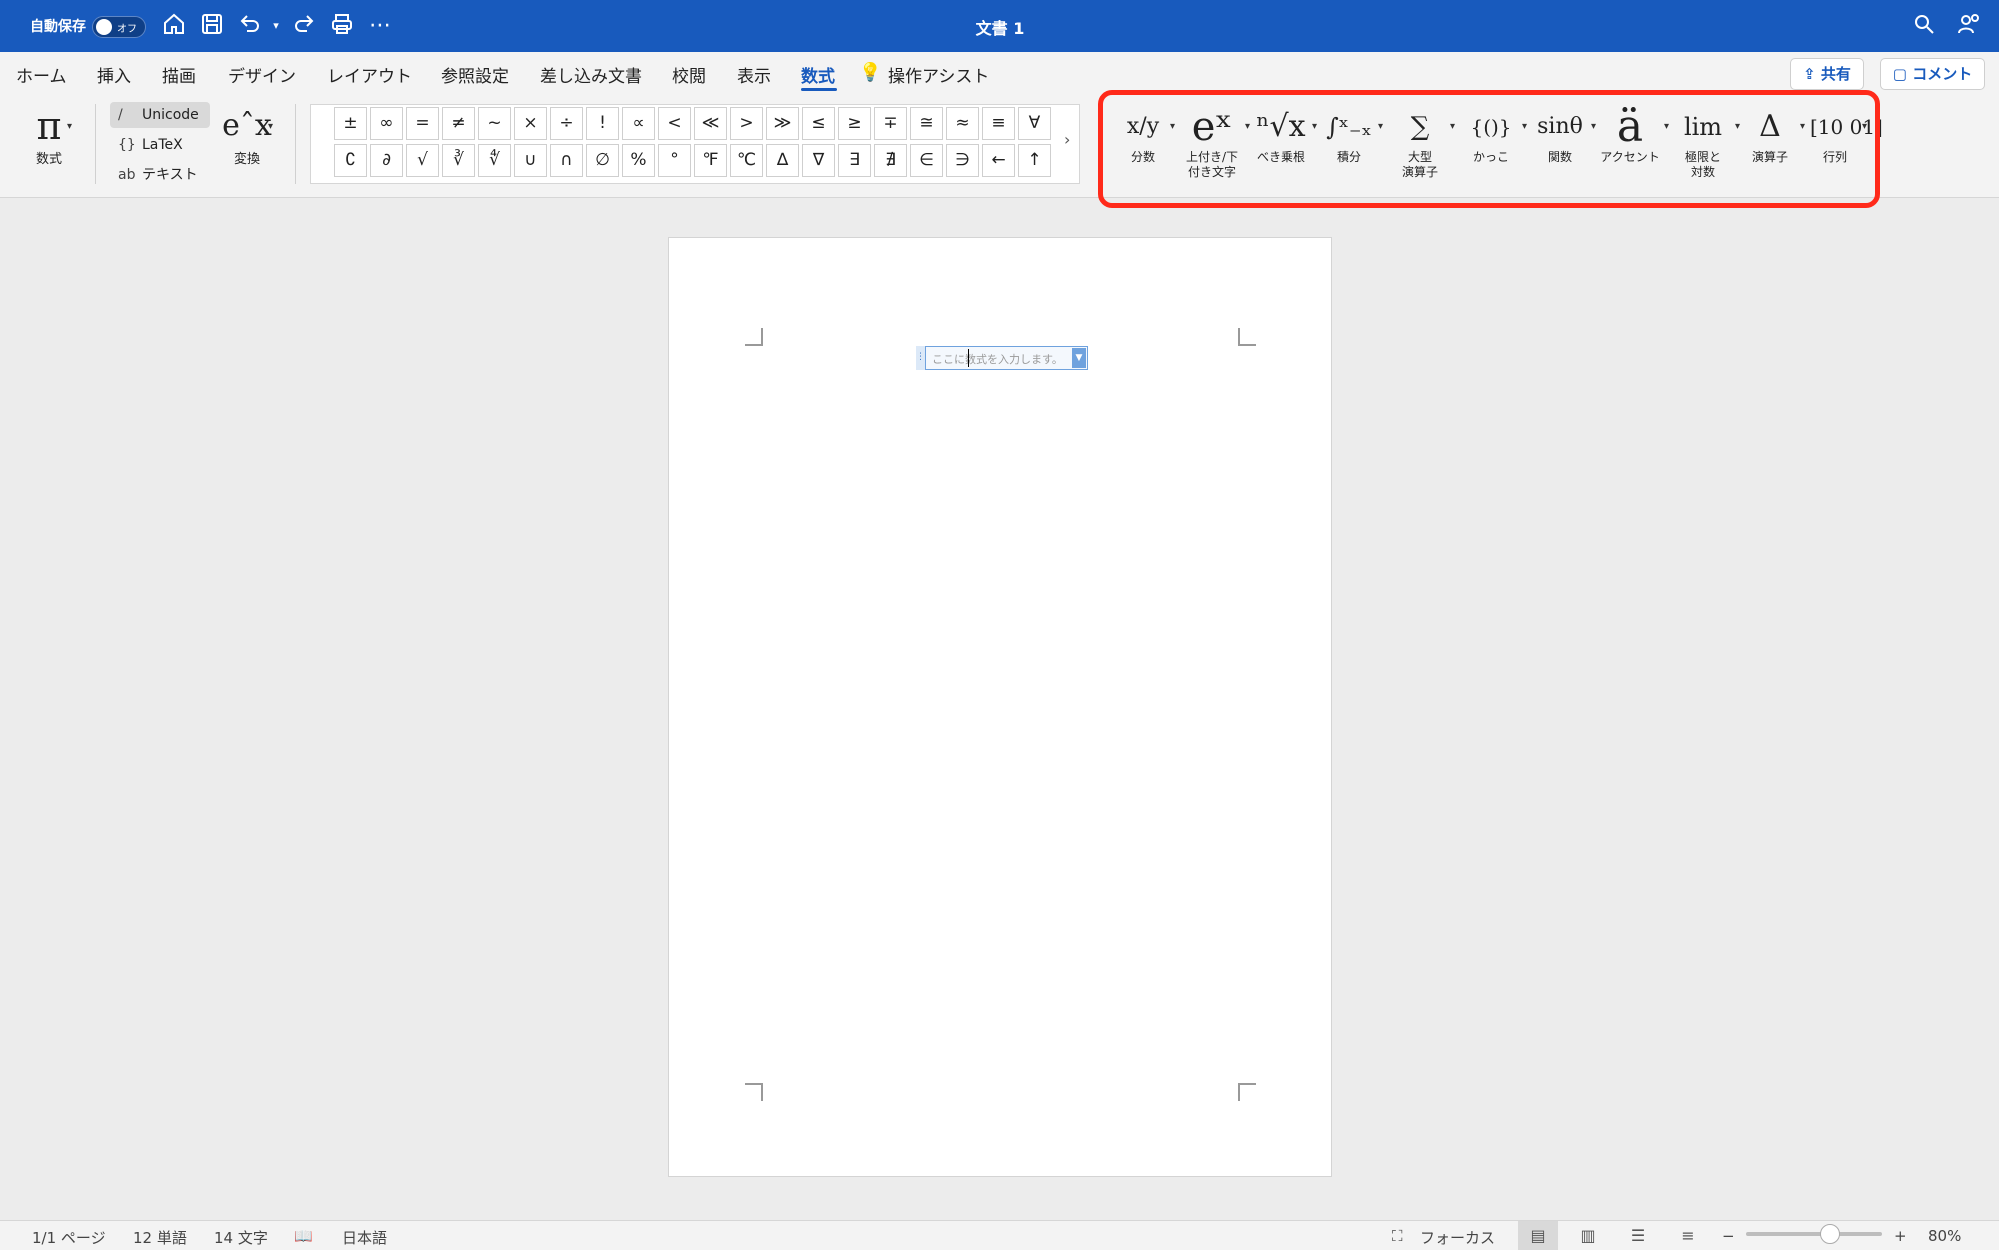 The height and width of the screenshot is (1250, 1999). What do you see at coordinates (179, 74) in the screenshot?
I see `tab-draw: 描画` at bounding box center [179, 74].